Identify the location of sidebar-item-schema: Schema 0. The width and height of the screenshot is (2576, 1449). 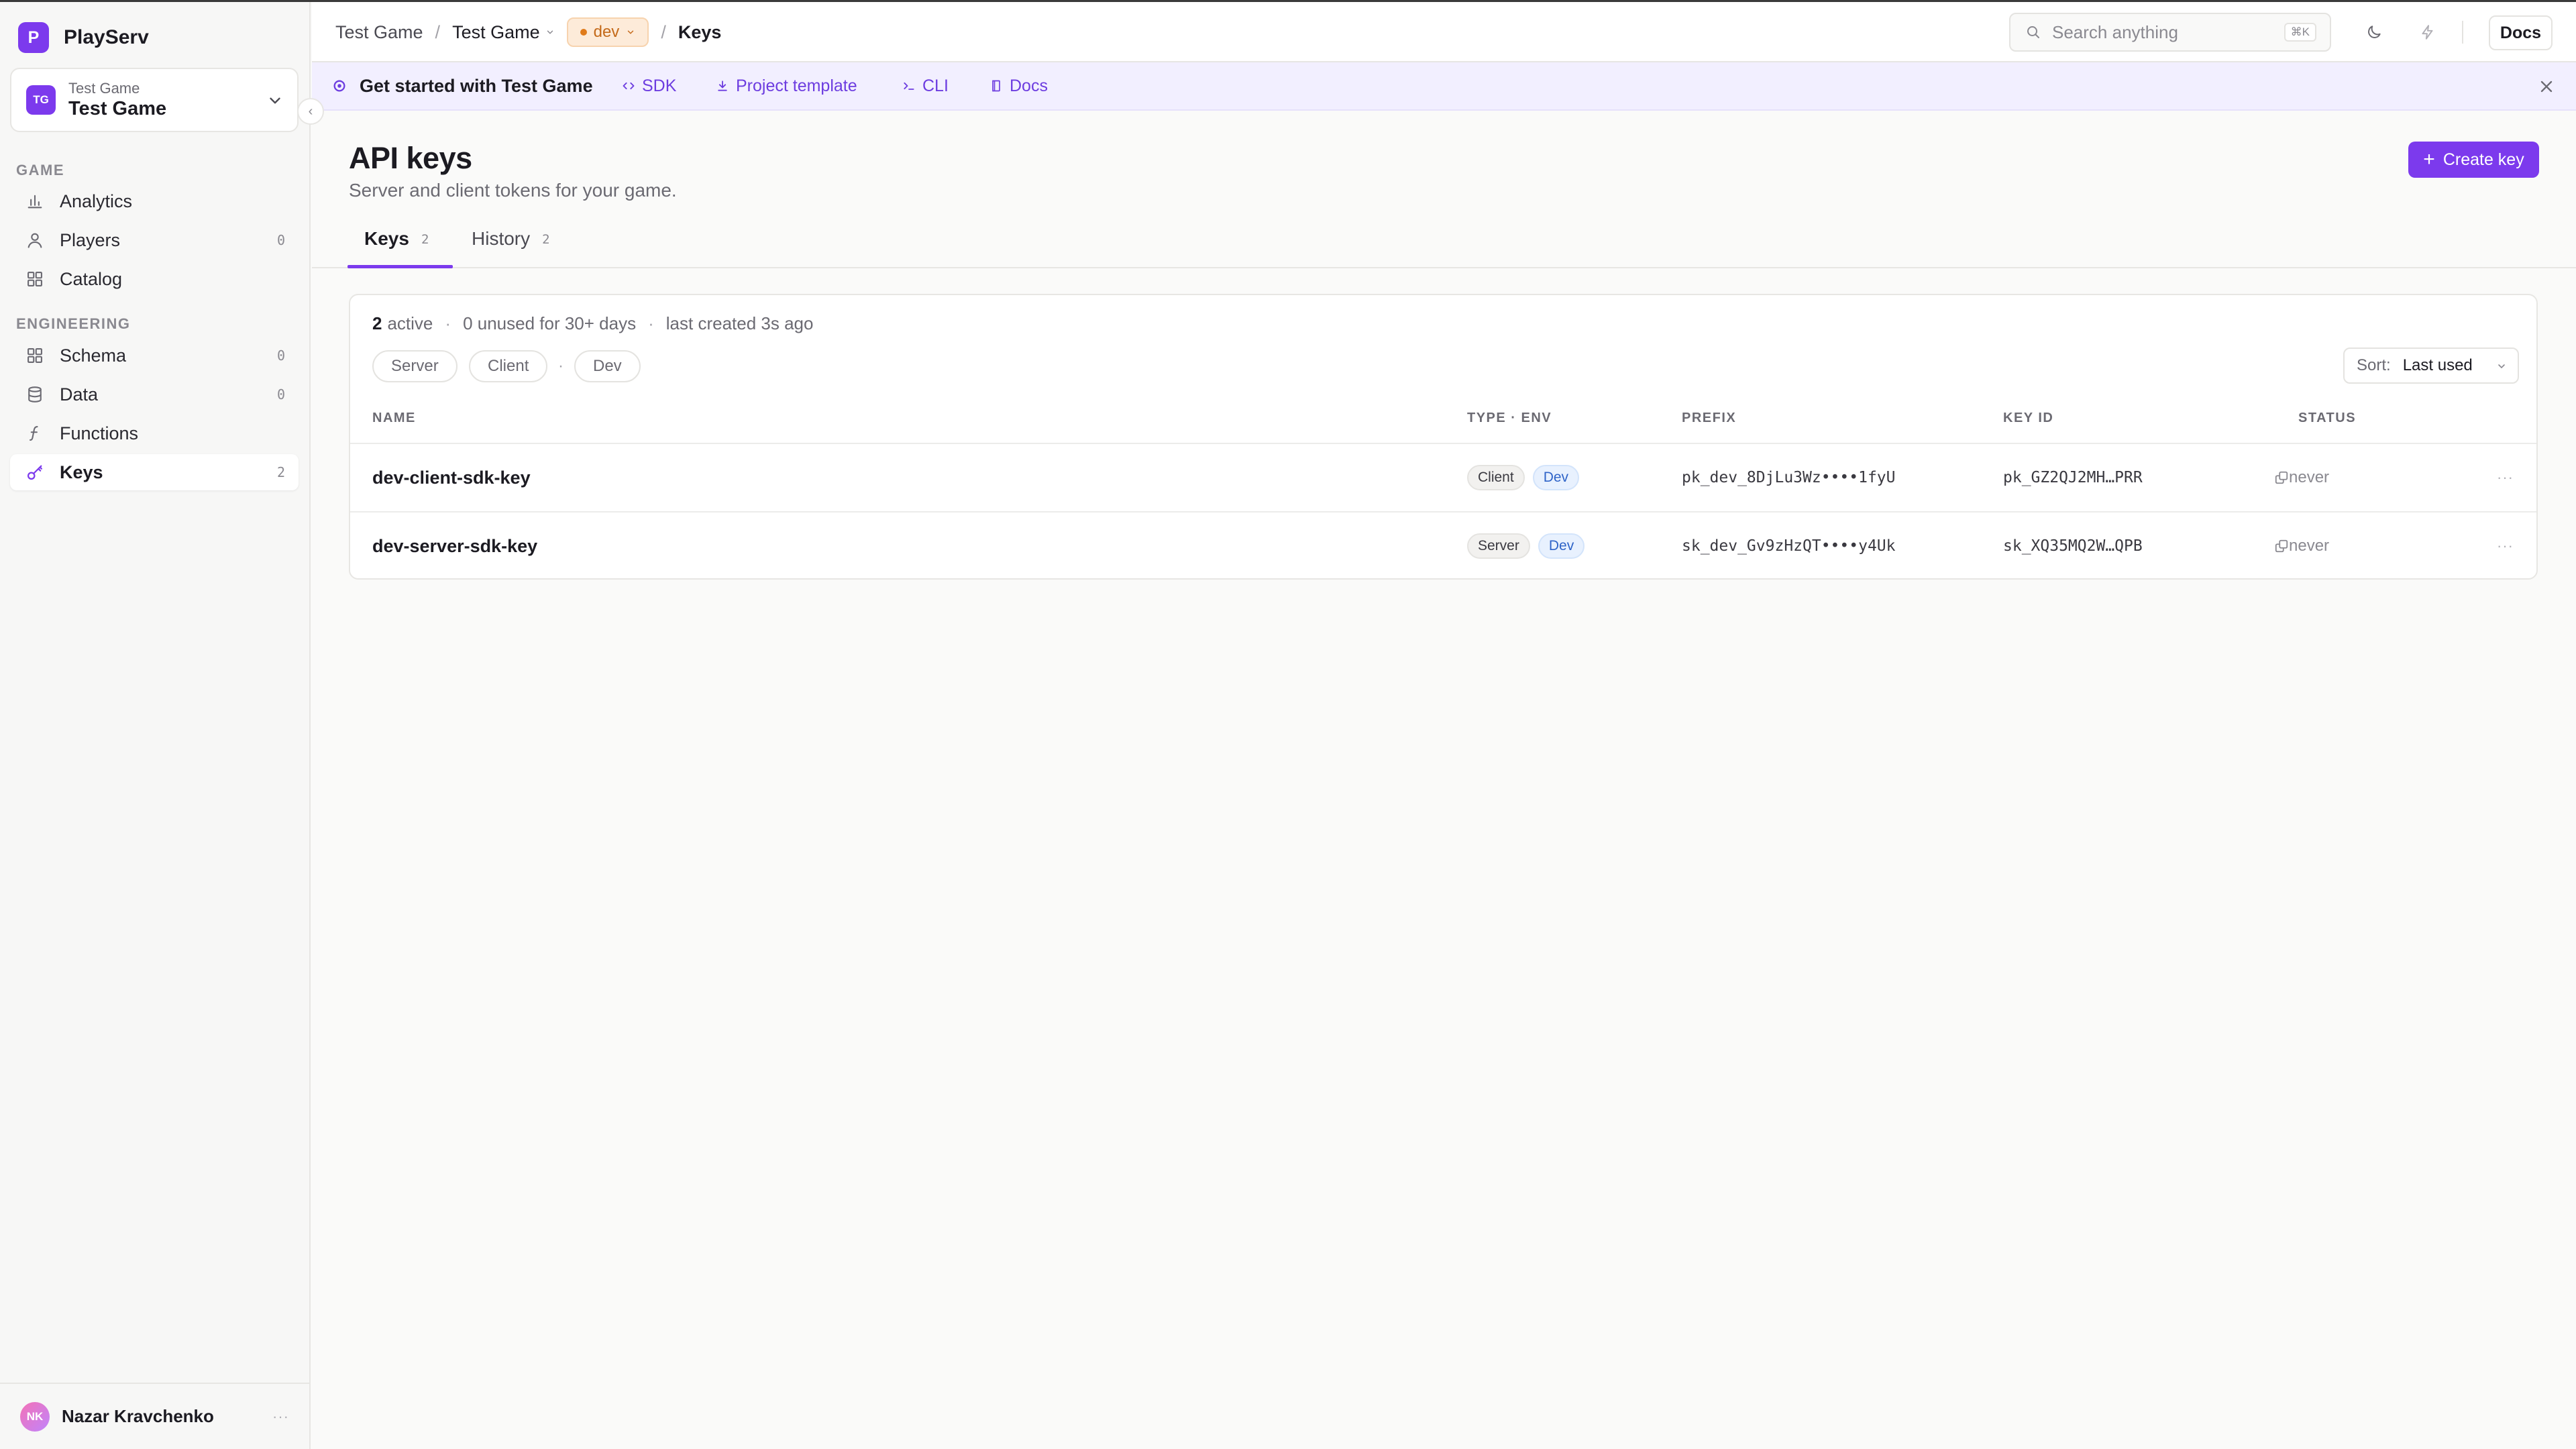
(154, 355).